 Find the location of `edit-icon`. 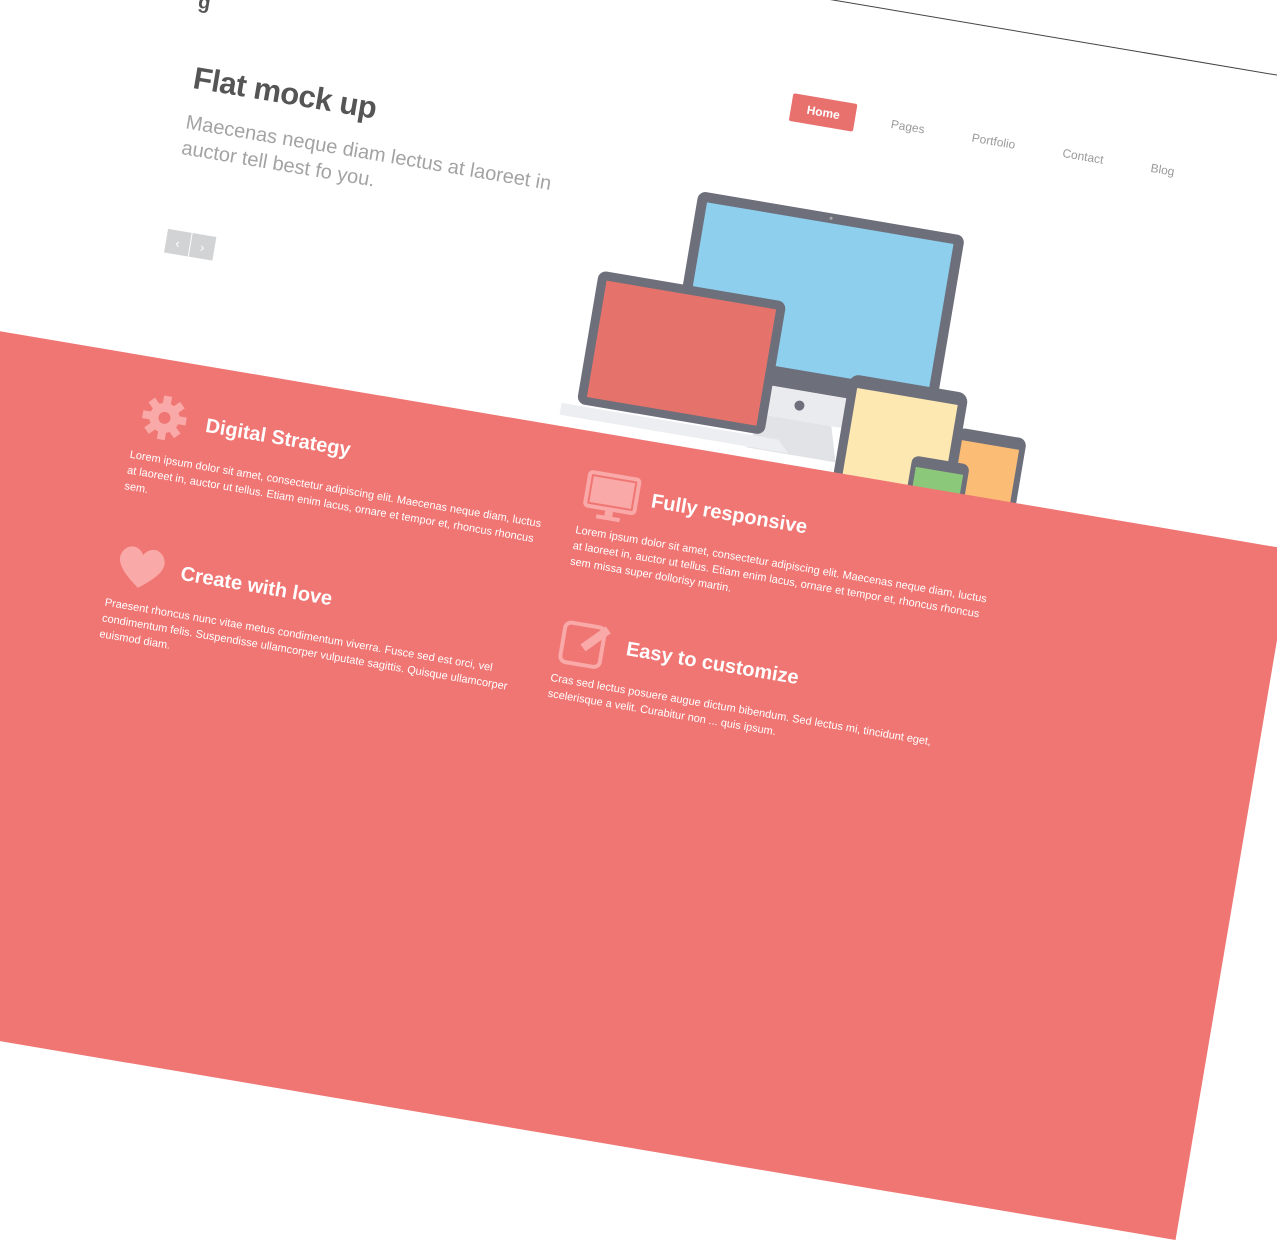

edit-icon is located at coordinates (584, 644).